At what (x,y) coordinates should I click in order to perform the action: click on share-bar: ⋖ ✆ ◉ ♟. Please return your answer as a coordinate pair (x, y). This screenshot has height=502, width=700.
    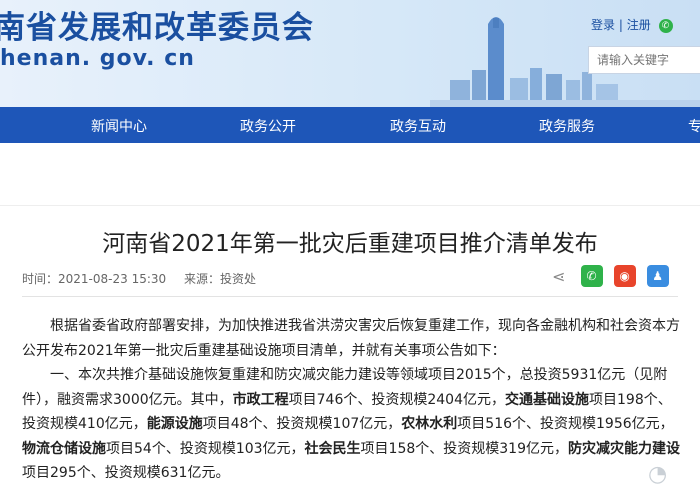
    Looking at the image, I should click on (613, 276).